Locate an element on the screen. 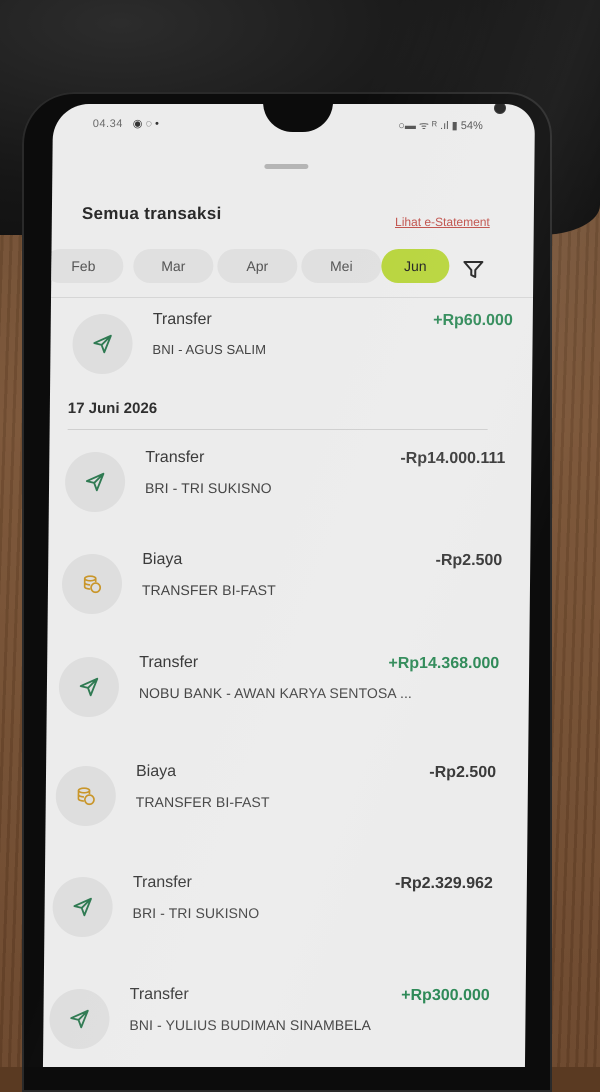 The height and width of the screenshot is (1092, 600). transaction-amount: +Rp14.368.000 is located at coordinates (444, 663).